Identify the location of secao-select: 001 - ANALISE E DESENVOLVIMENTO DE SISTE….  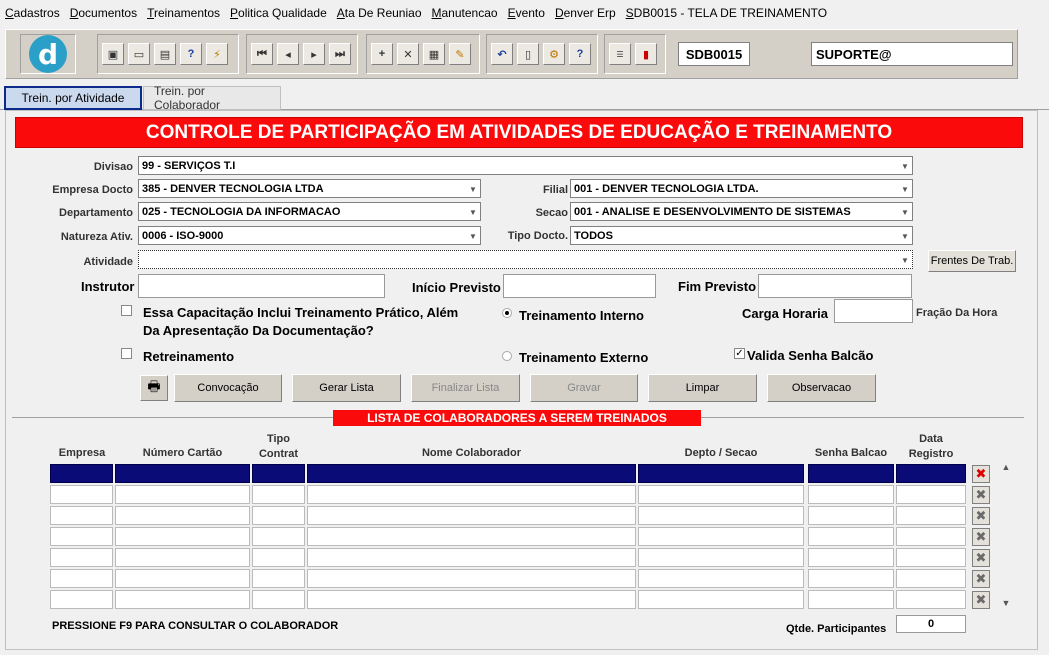
(741, 211).